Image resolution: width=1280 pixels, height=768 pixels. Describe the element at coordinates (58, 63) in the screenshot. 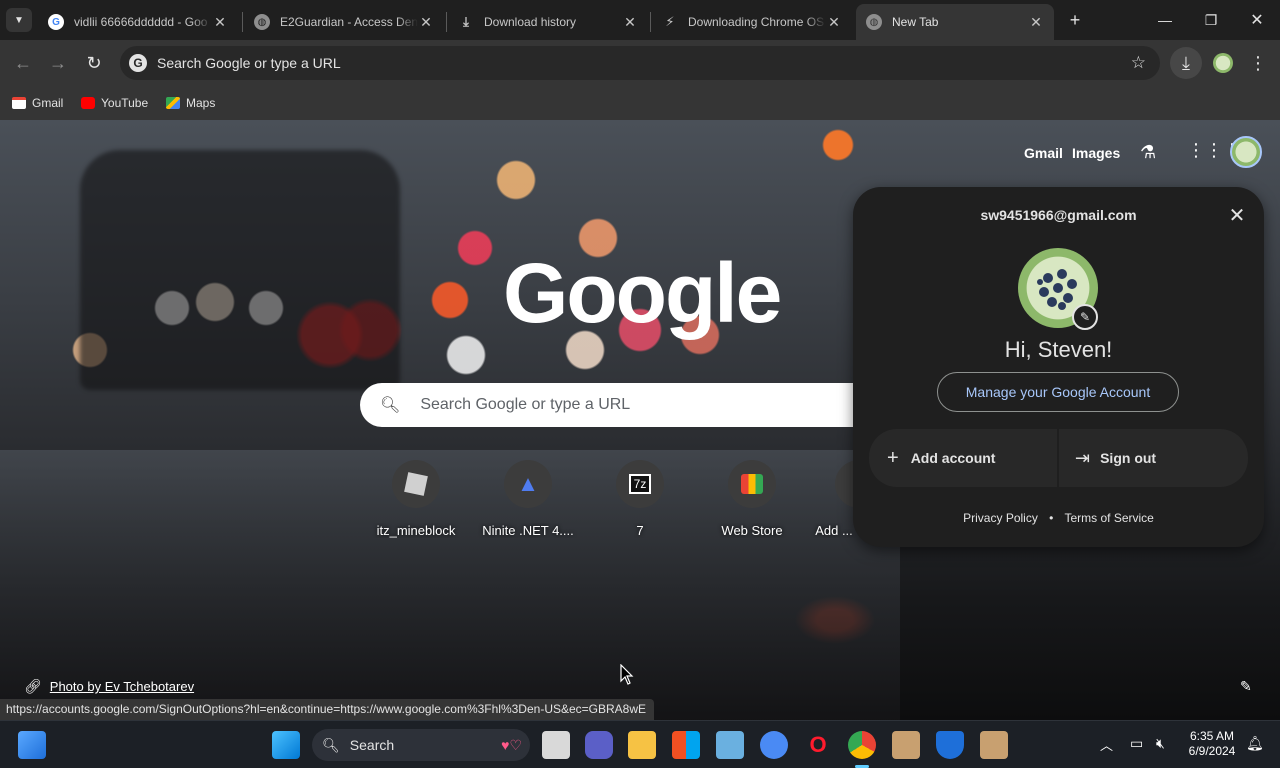

I see `forward-button: →` at that location.